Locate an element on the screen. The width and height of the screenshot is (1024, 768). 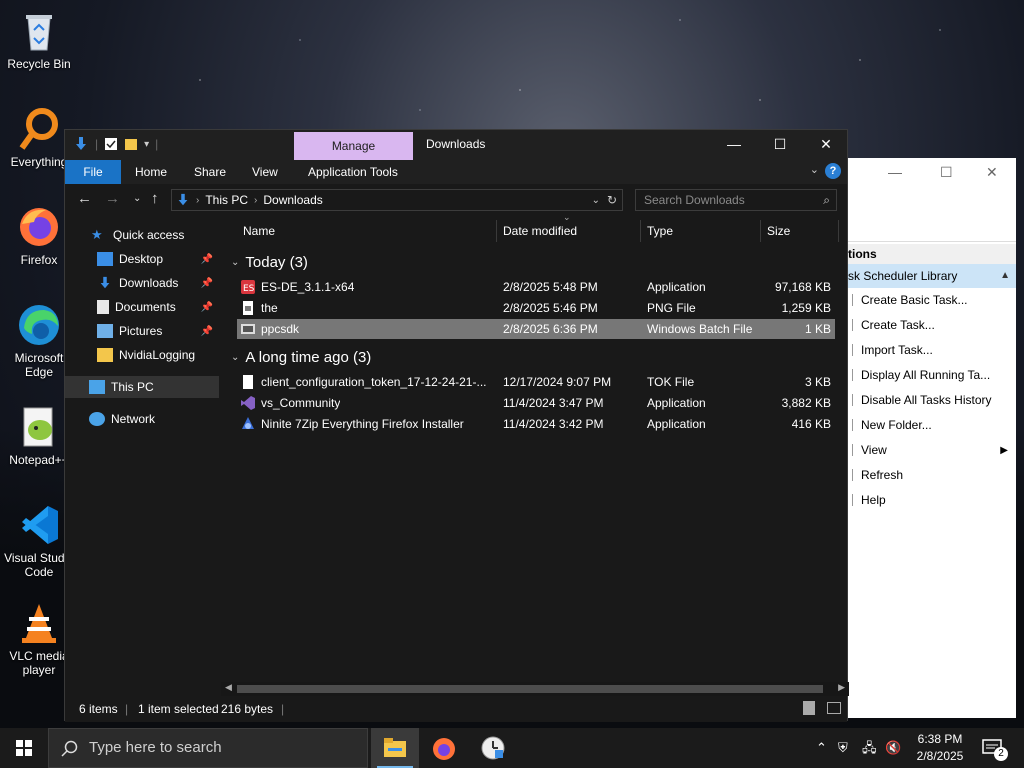
column-type: Type is located at coordinates (657, 231).